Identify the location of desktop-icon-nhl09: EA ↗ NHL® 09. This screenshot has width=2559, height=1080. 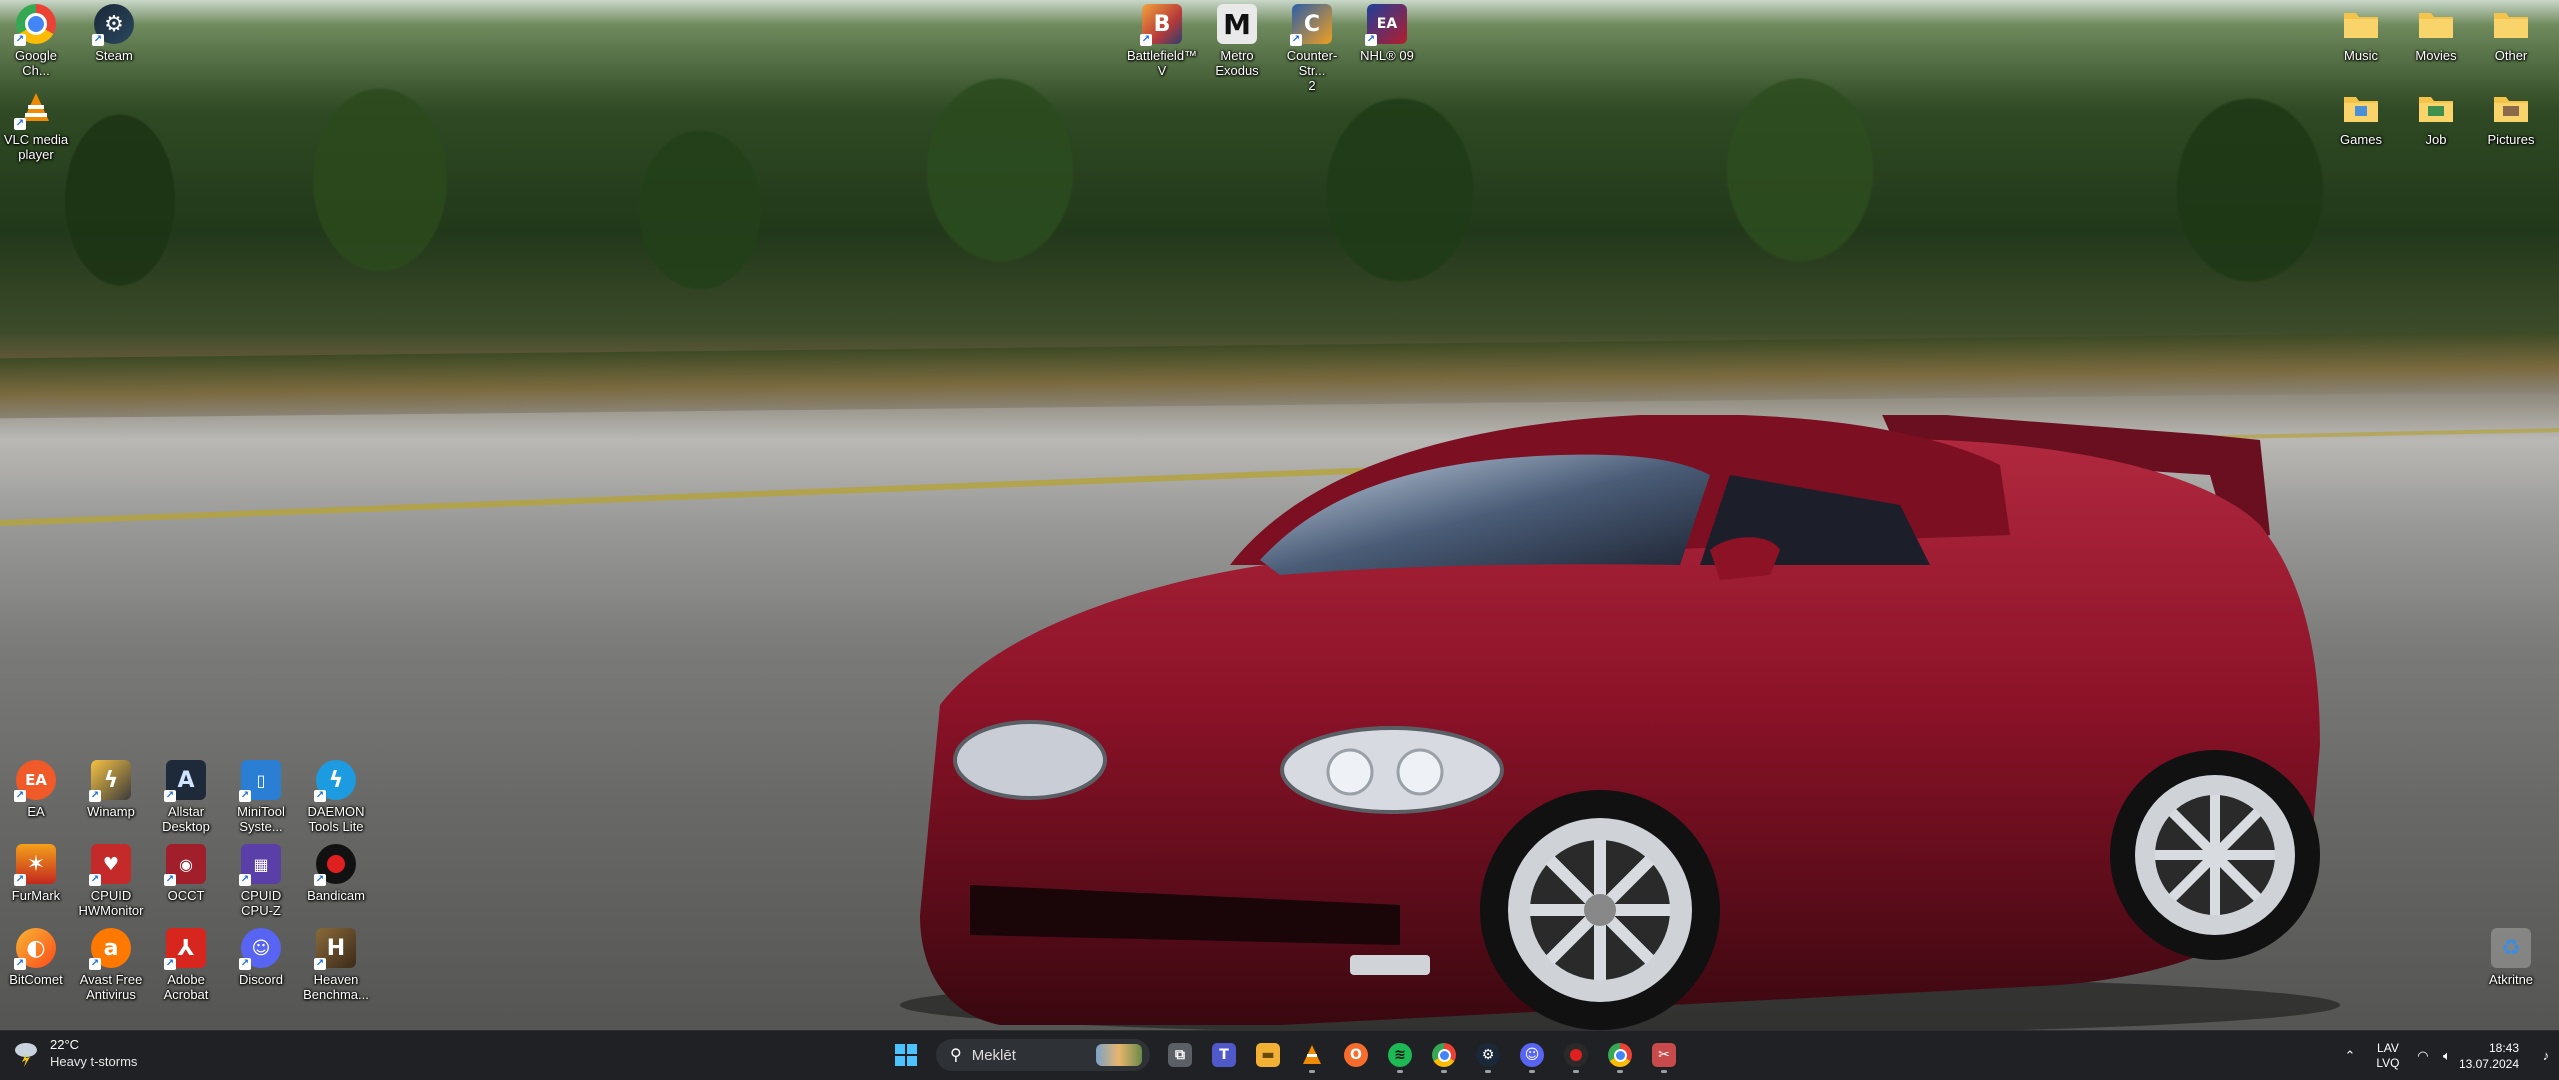
(1387, 33).